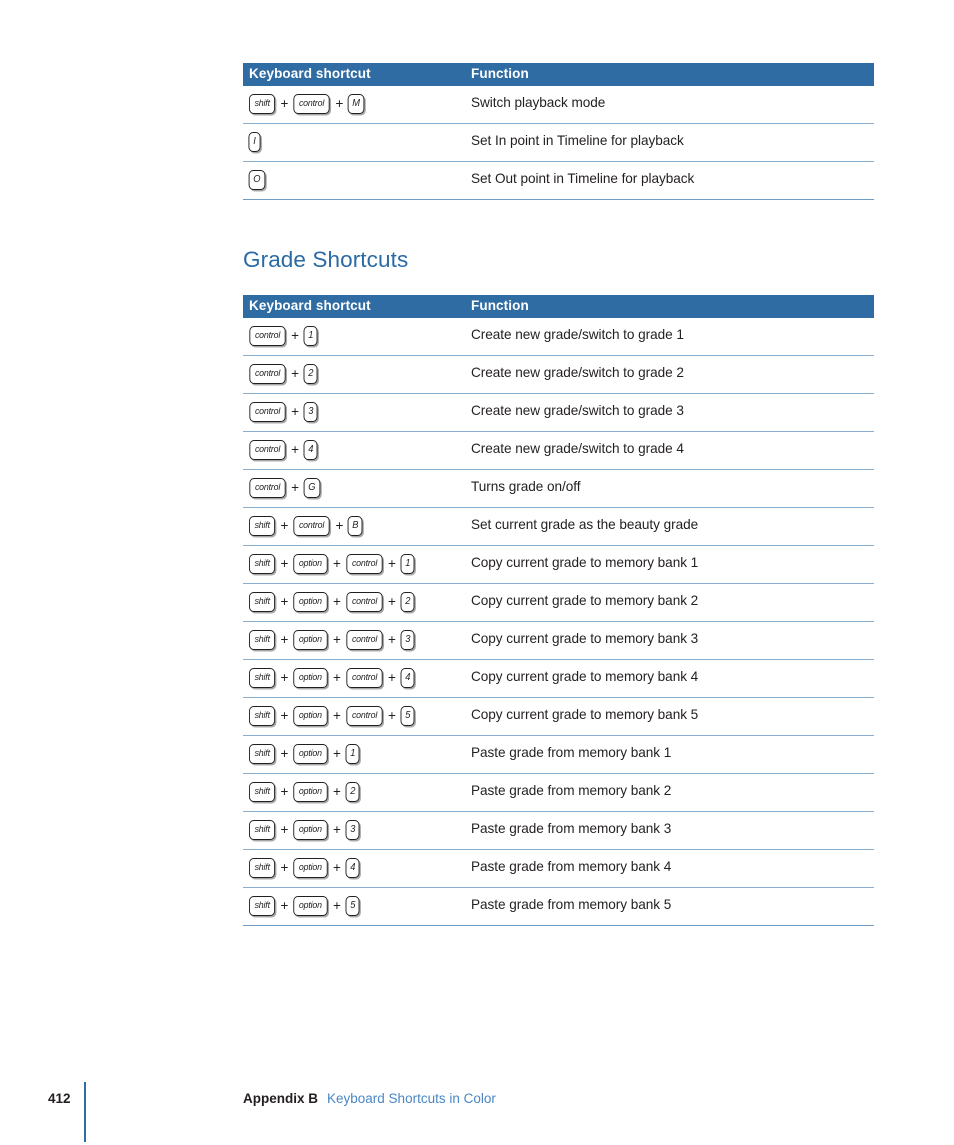 Image resolution: width=954 pixels, height=1145 pixels. Describe the element at coordinates (350, 792) in the screenshot. I see `shortcut-cell: shift + option +2` at that location.